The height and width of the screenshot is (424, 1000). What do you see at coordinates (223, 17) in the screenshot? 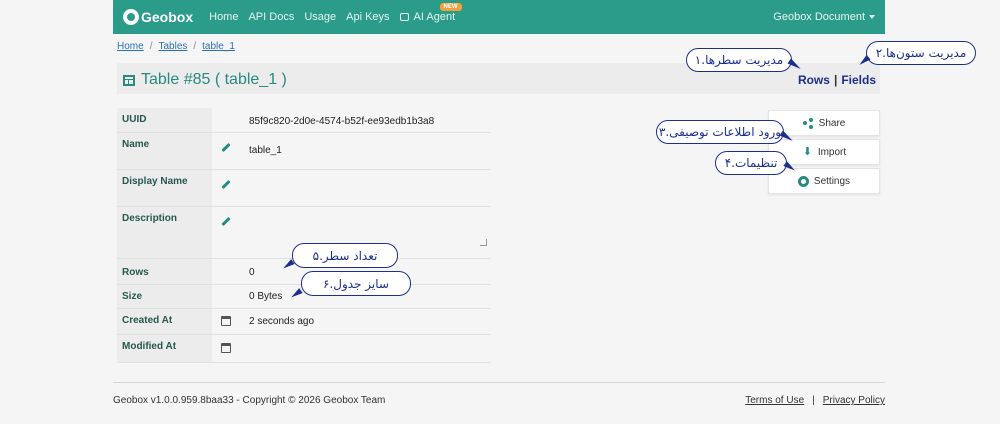
I see `nav-home: Home` at bounding box center [223, 17].